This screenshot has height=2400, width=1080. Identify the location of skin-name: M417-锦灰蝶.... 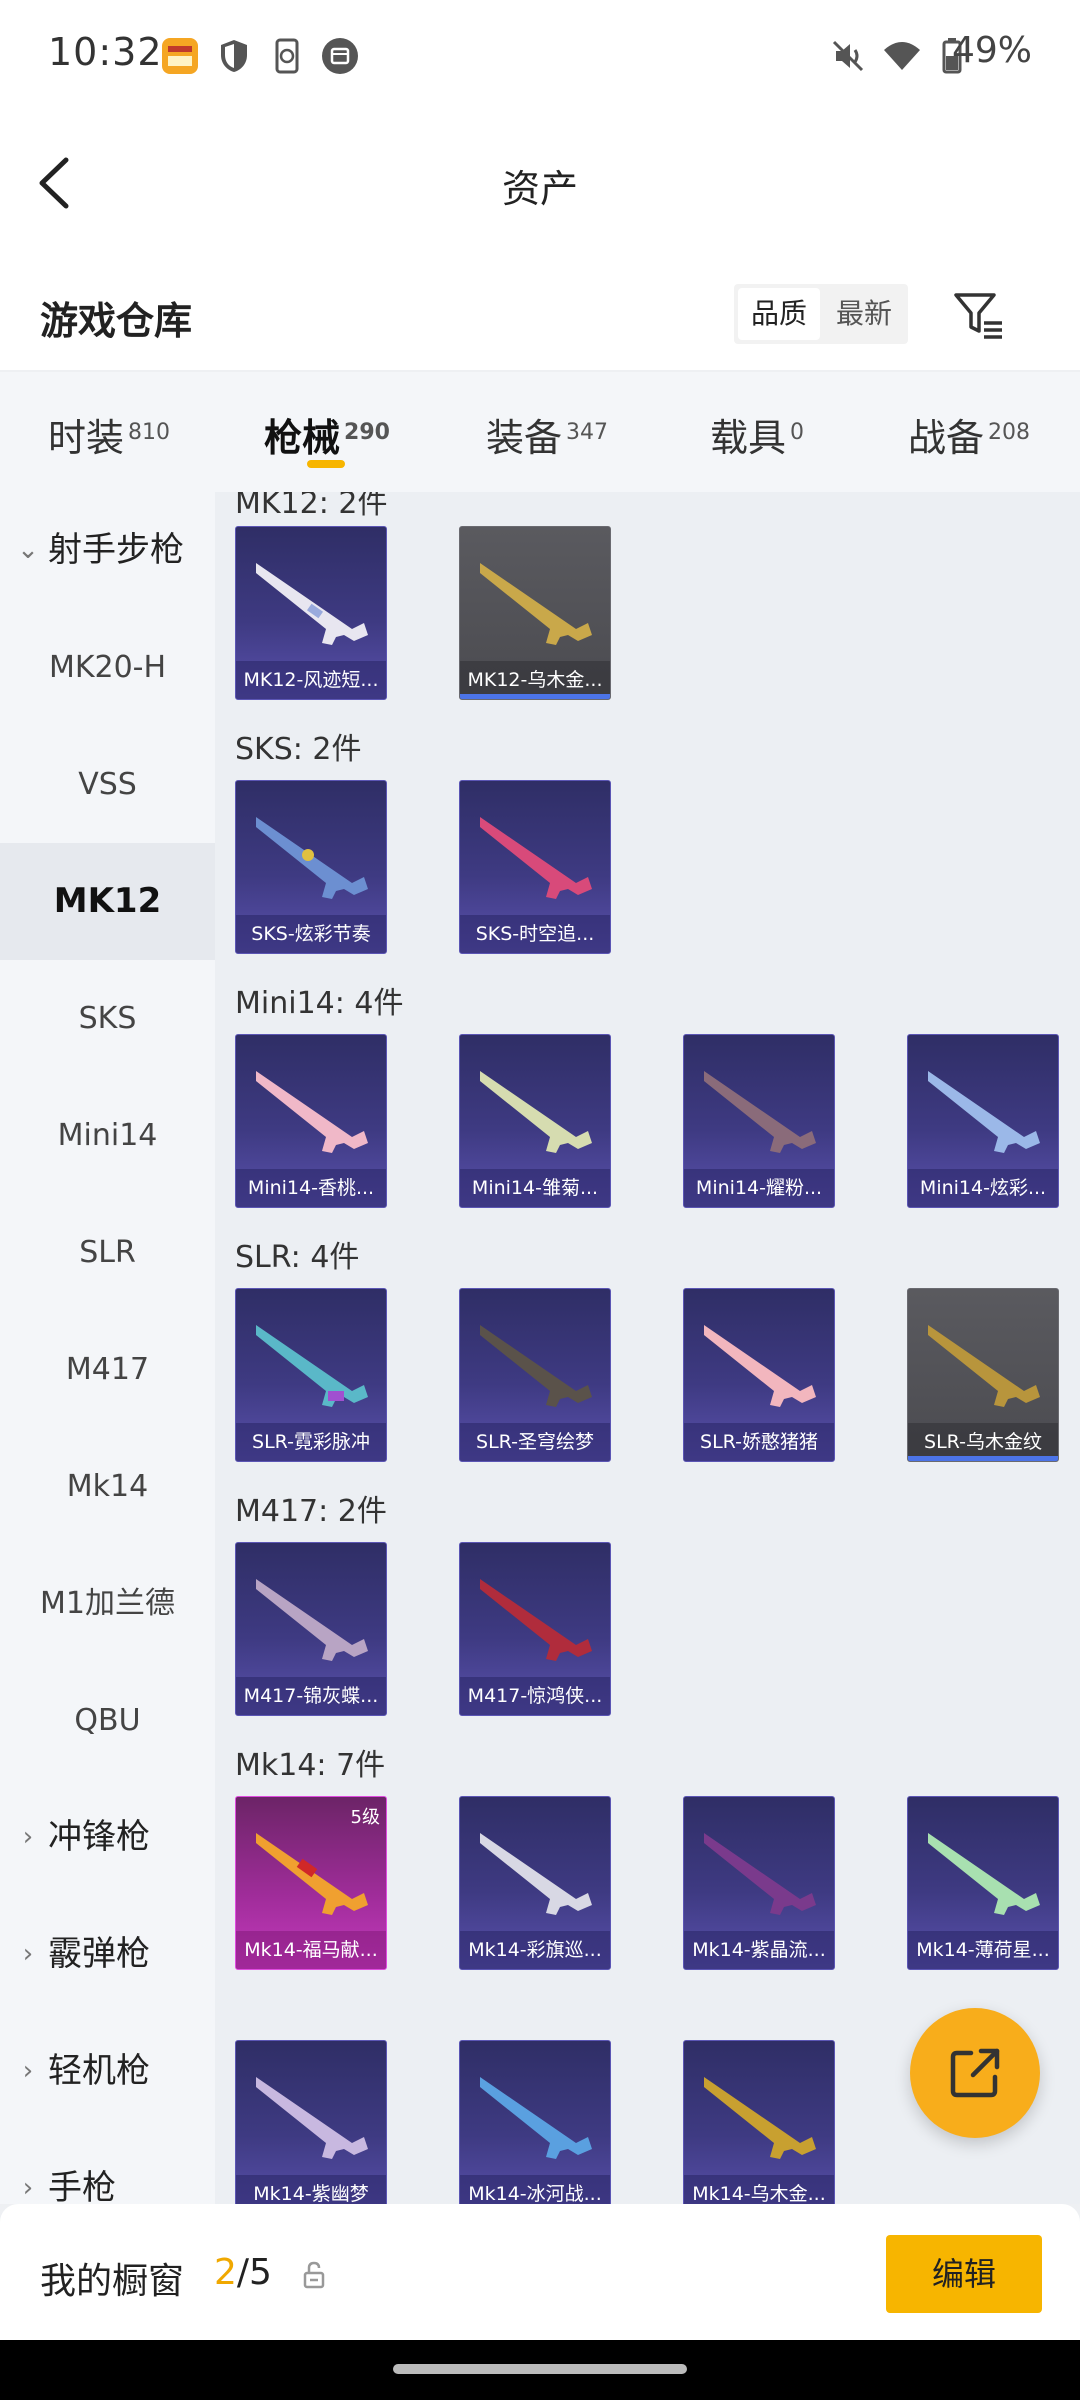
(311, 1696).